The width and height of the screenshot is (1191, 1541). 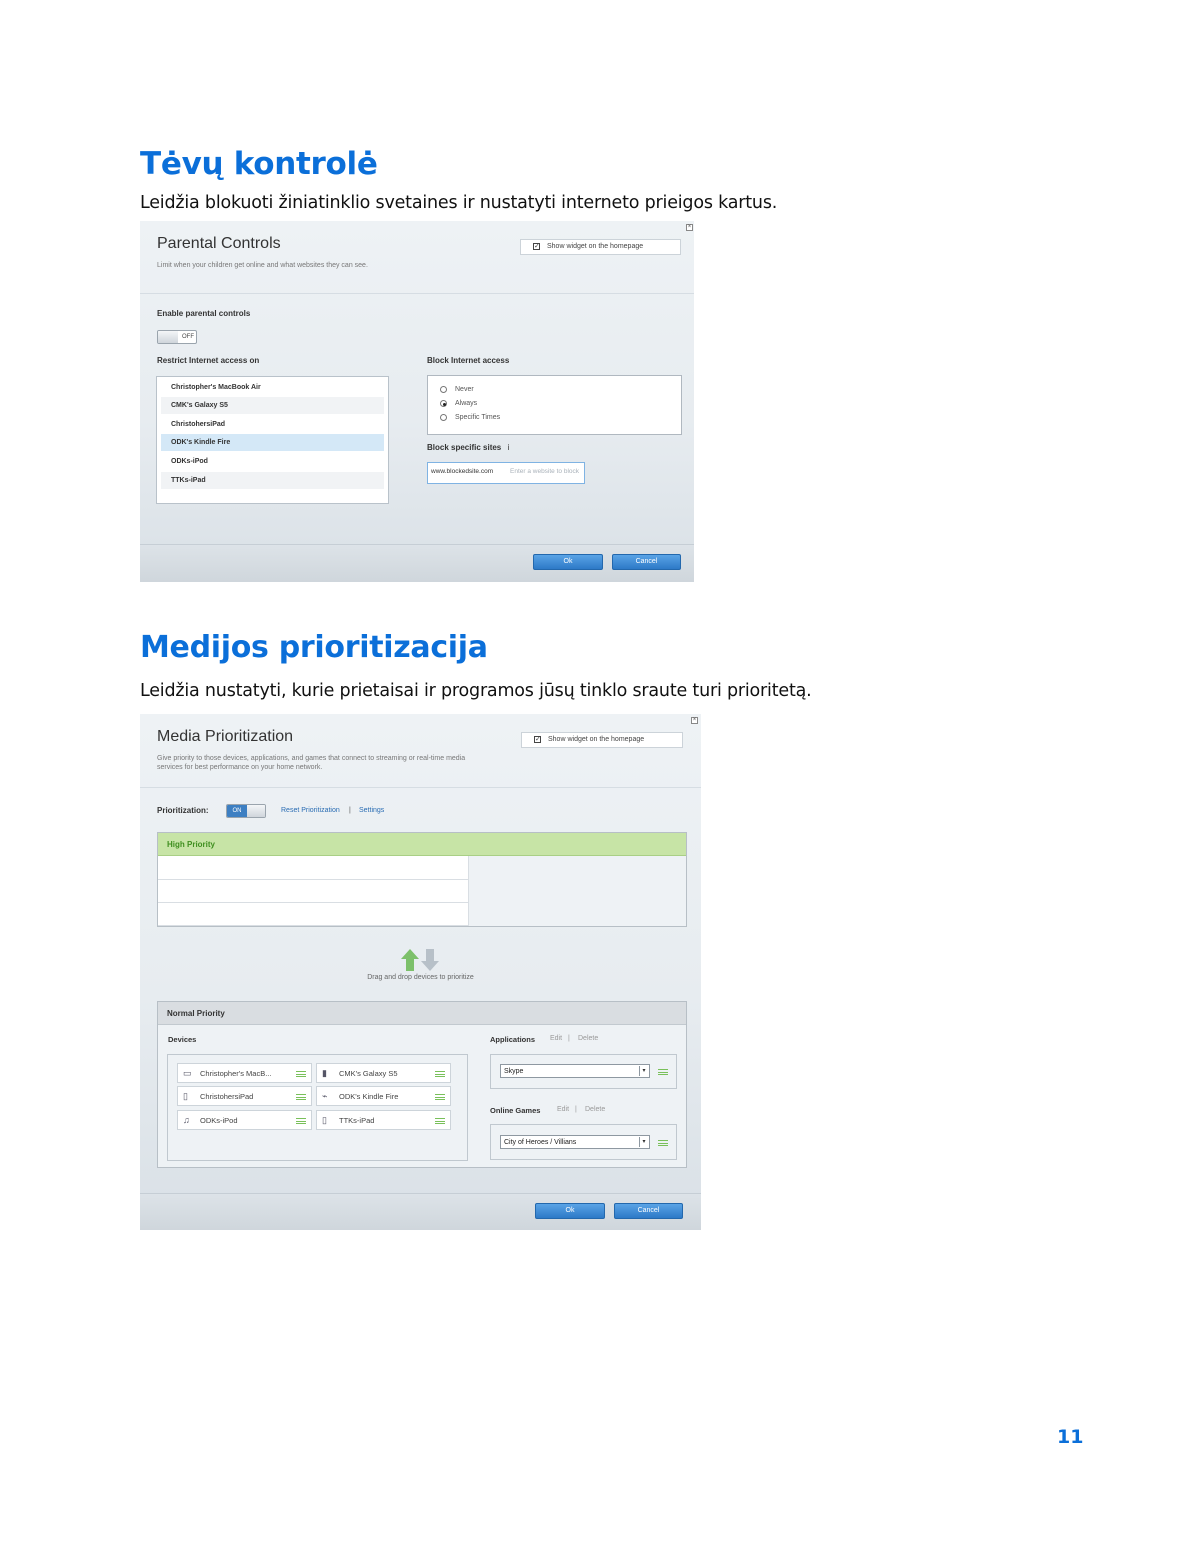 What do you see at coordinates (186, 1120) in the screenshot?
I see `ipod-icon: ♫` at bounding box center [186, 1120].